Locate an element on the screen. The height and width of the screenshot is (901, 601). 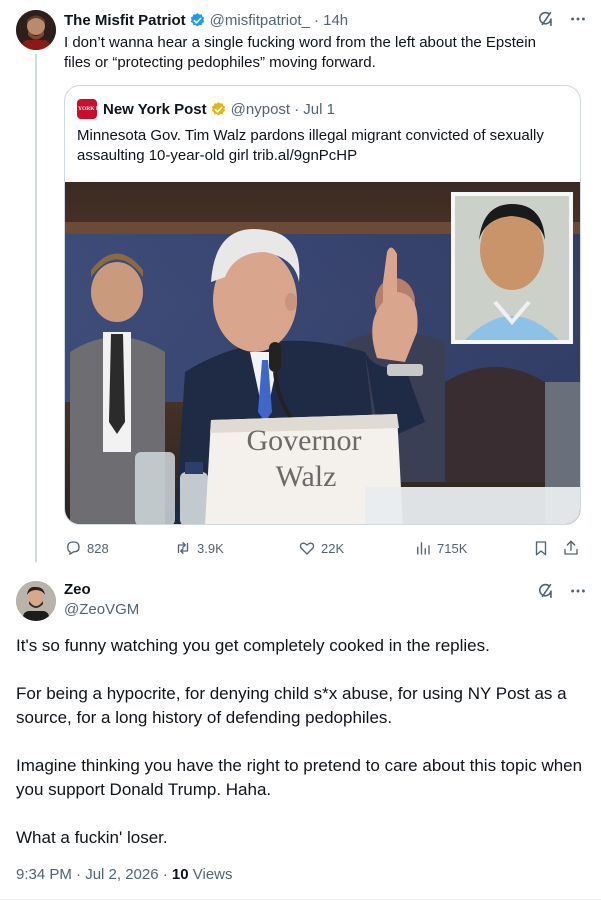
views-count: 10 is located at coordinates (180, 874).